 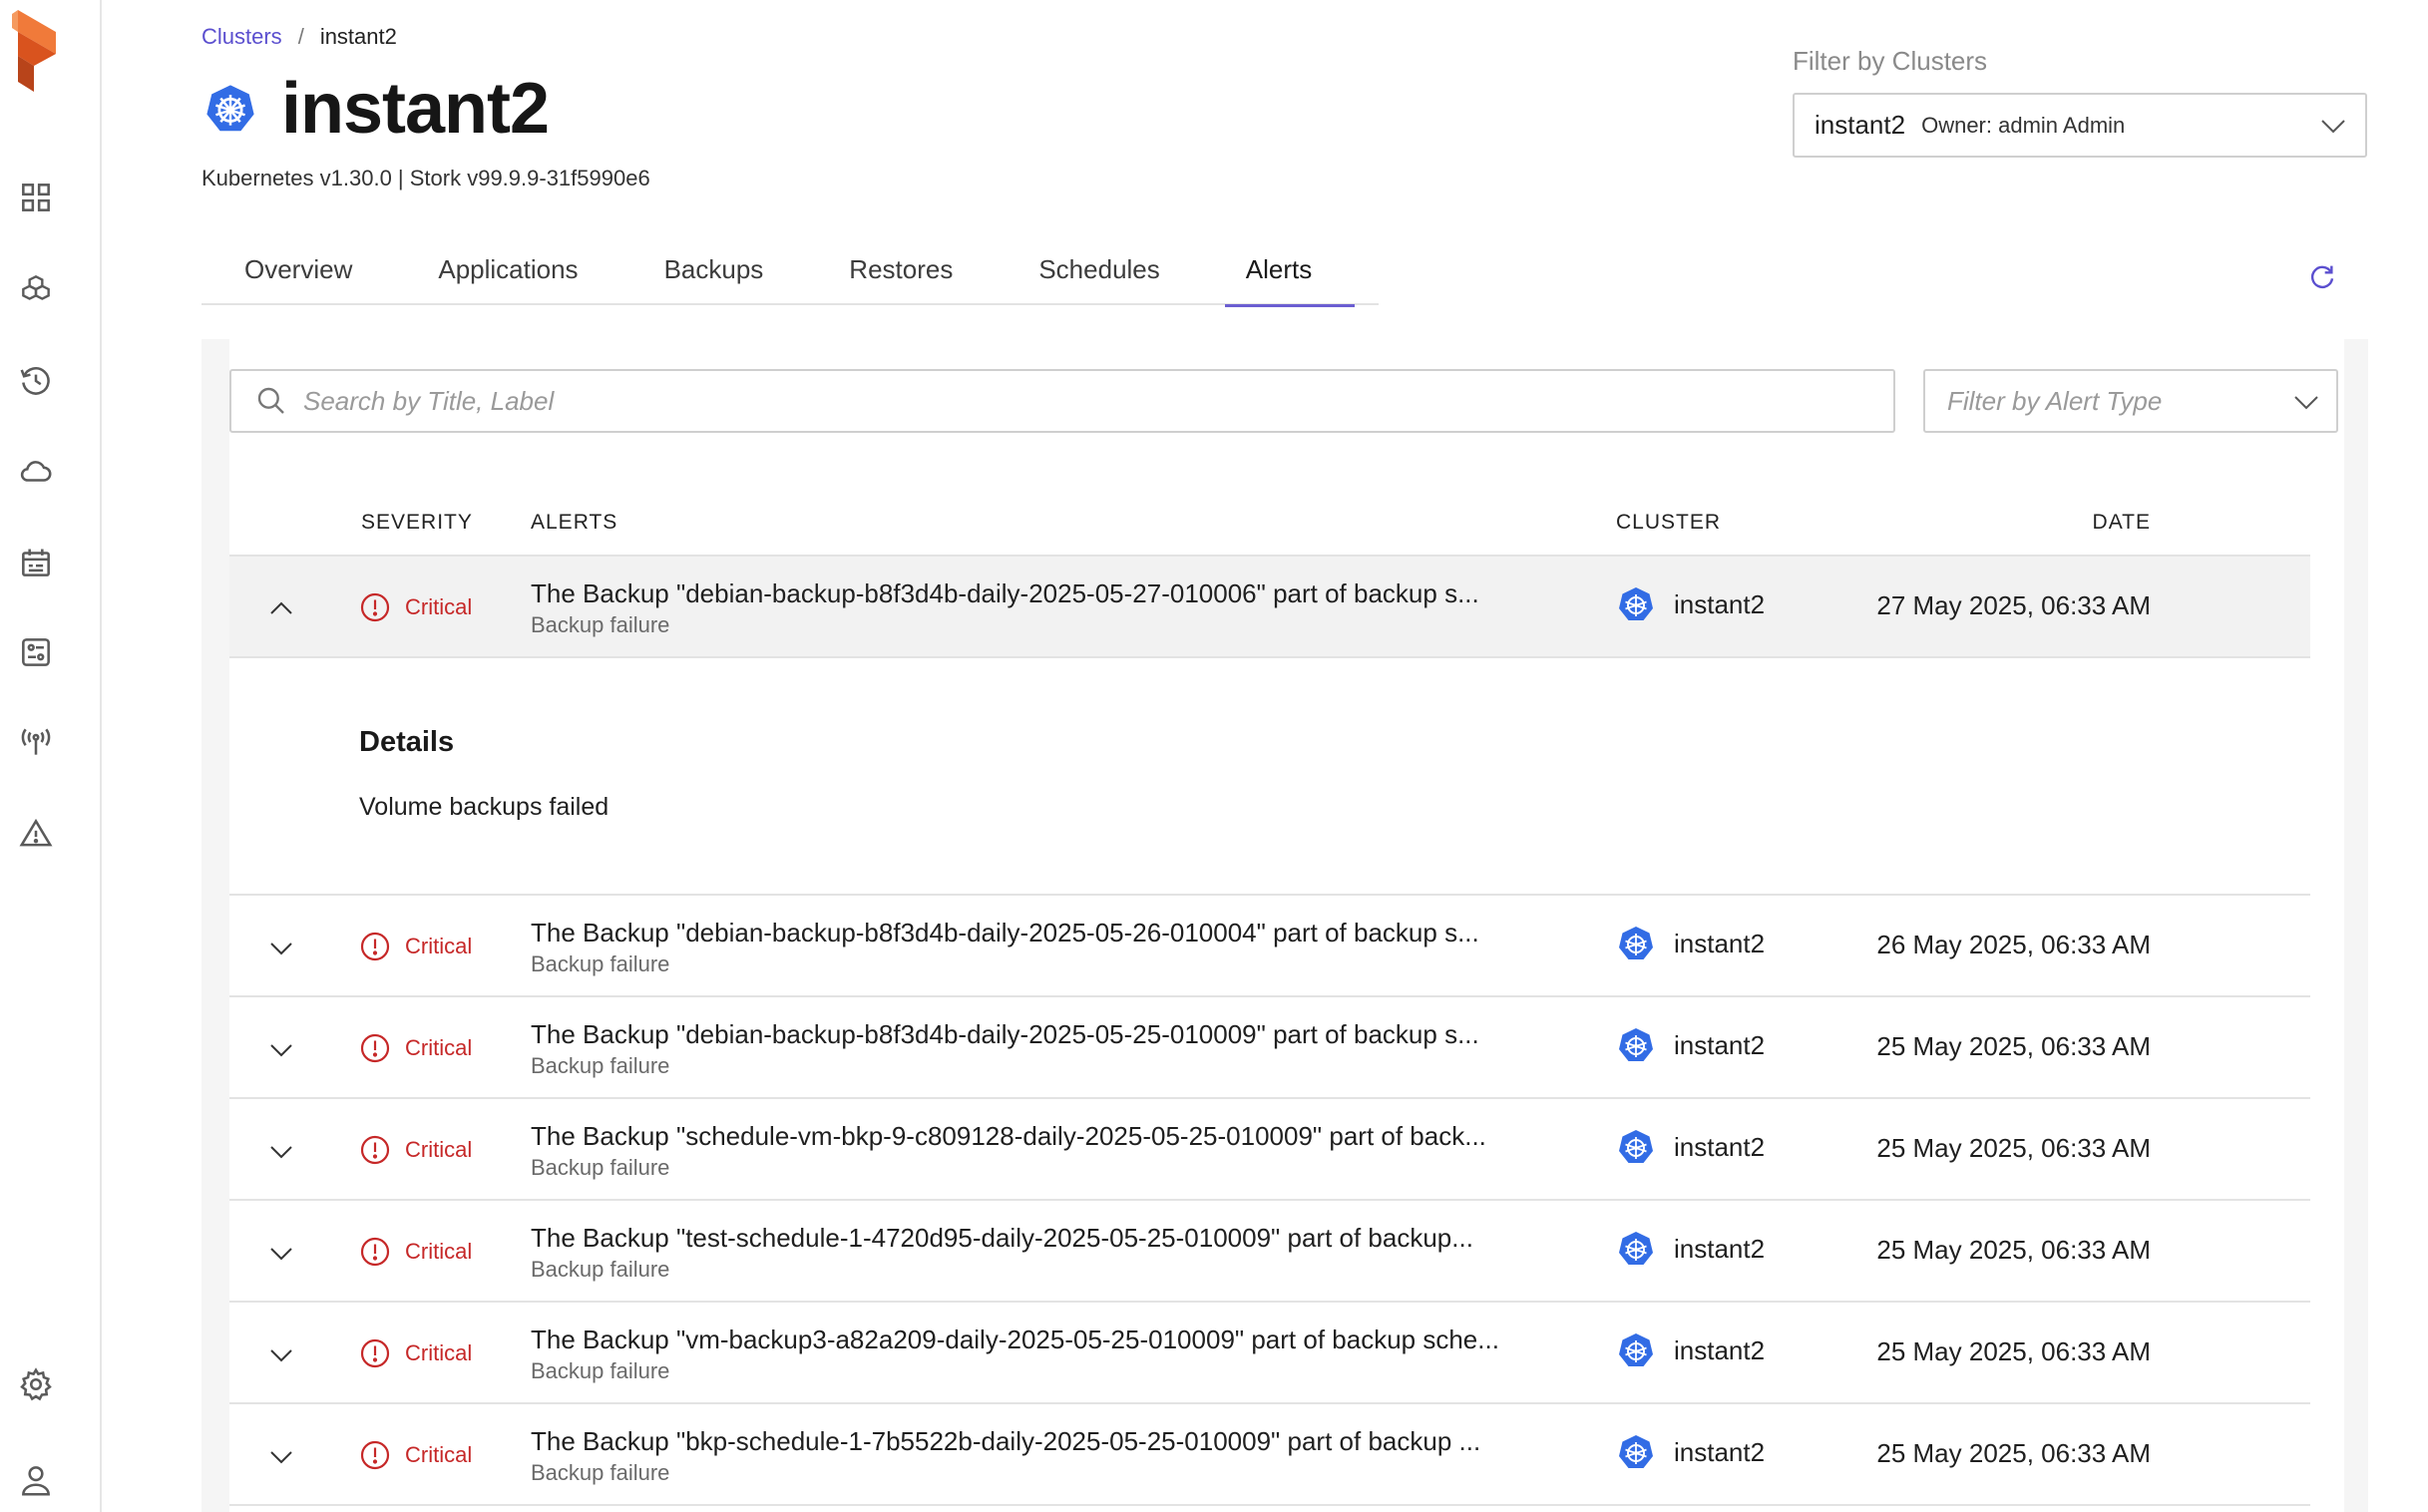 I want to click on rules-icon, so click(x=36, y=652).